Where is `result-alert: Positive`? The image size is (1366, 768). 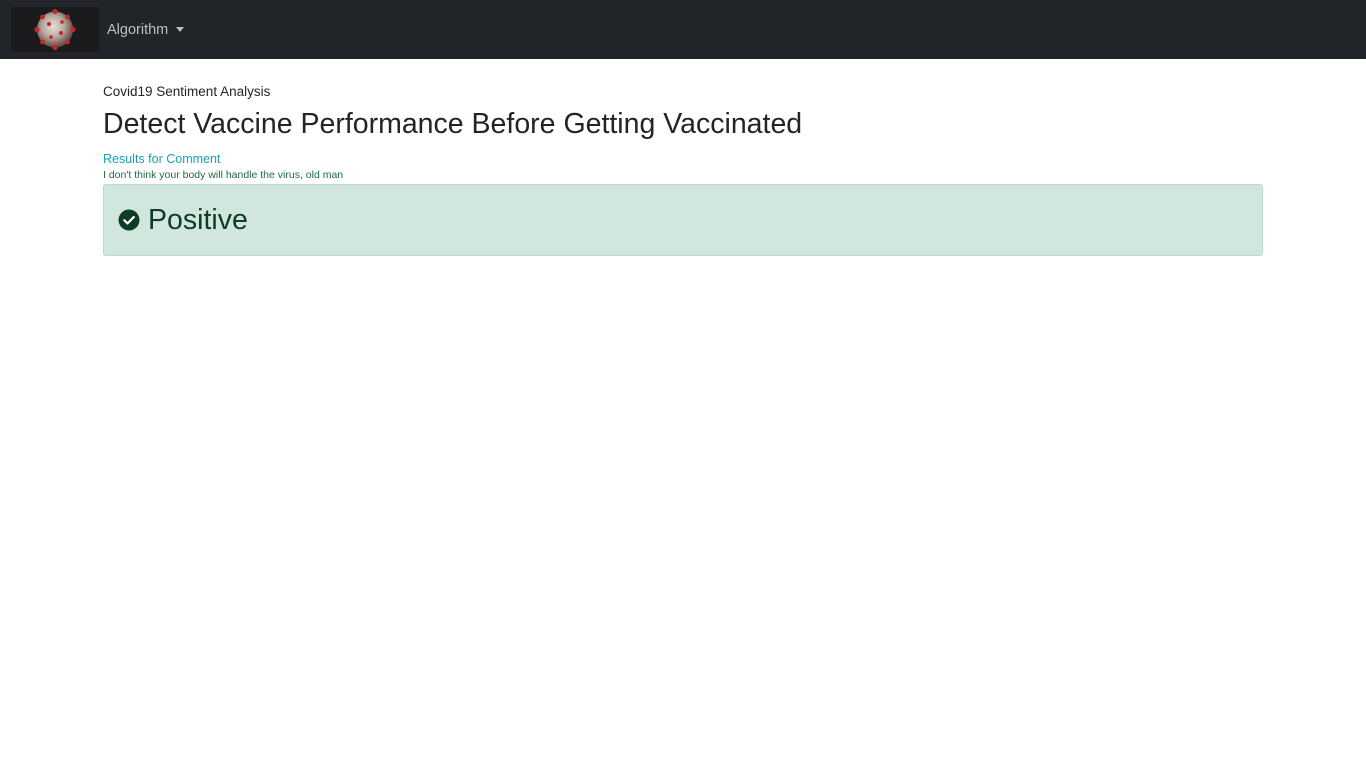
result-alert: Positive is located at coordinates (683, 220).